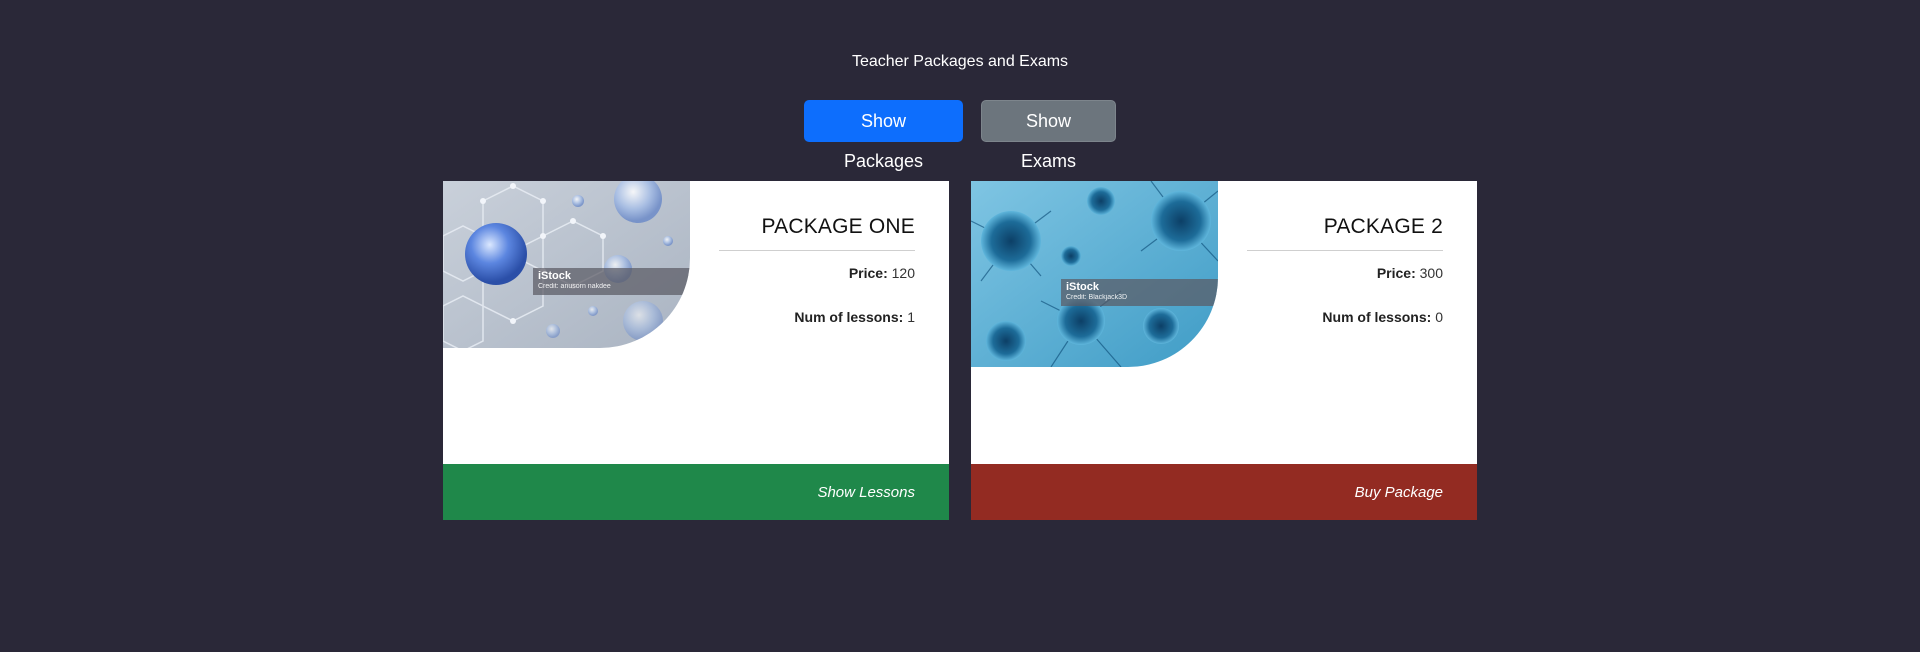 The image size is (1920, 652). I want to click on price-value: 300, so click(1431, 273).